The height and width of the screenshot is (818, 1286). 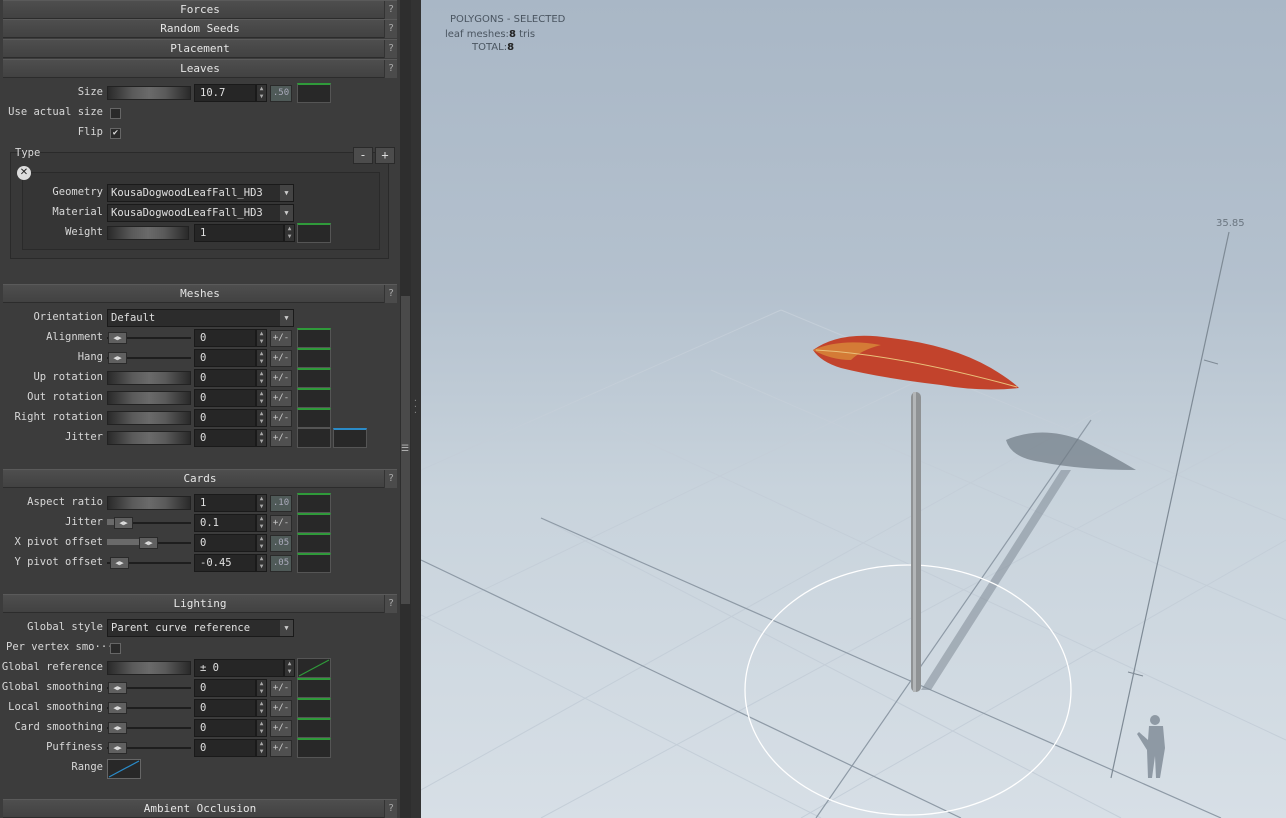 I want to click on close-circle-icon: ✕, so click(x=24, y=173).